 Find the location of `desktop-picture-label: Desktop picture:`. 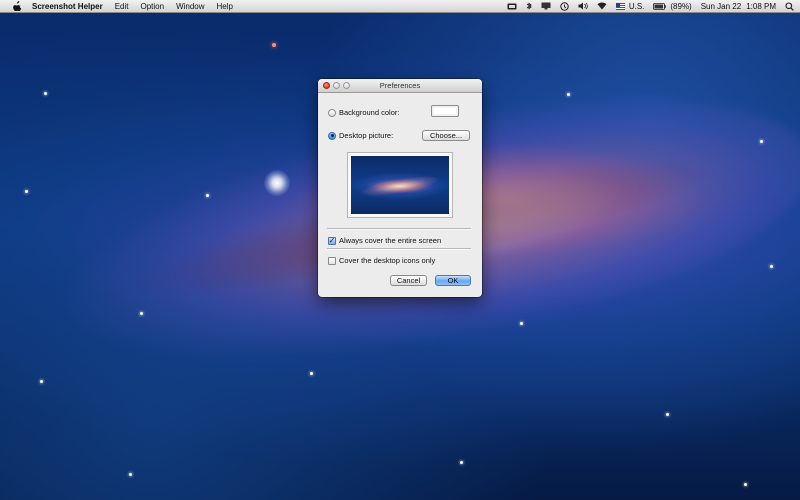

desktop-picture-label: Desktop picture: is located at coordinates (366, 135).